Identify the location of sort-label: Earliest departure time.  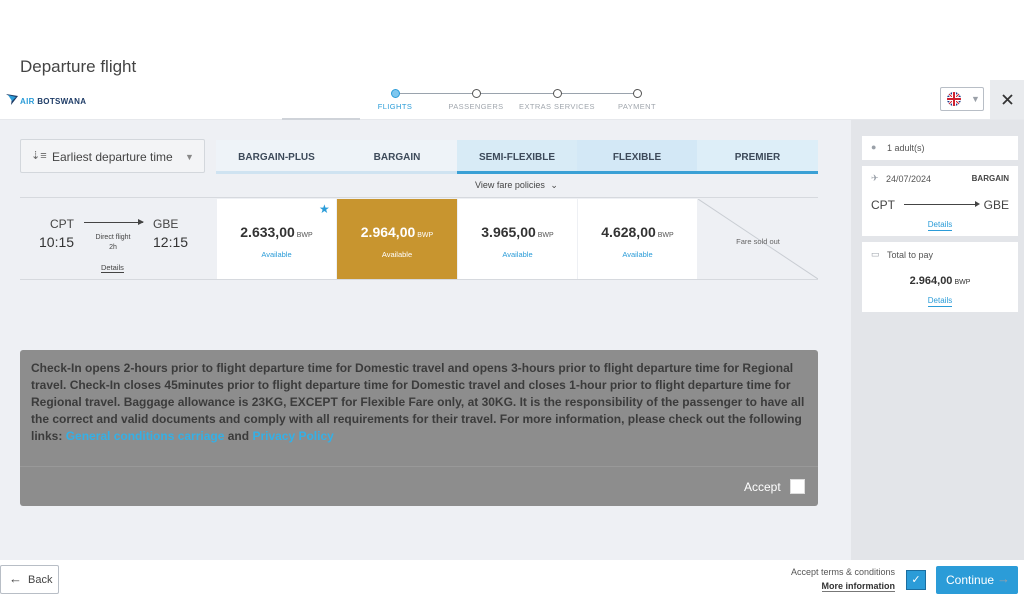
(112, 157).